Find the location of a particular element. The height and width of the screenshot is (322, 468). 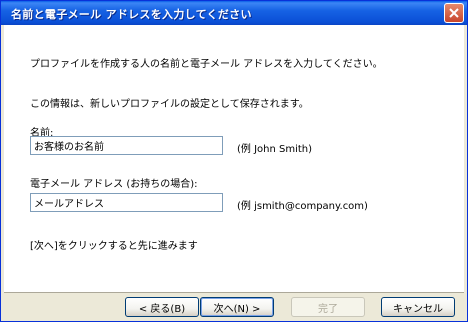

info-text: この情報は、新しいプロファイルの設定として保存されます。 is located at coordinates (169, 104).